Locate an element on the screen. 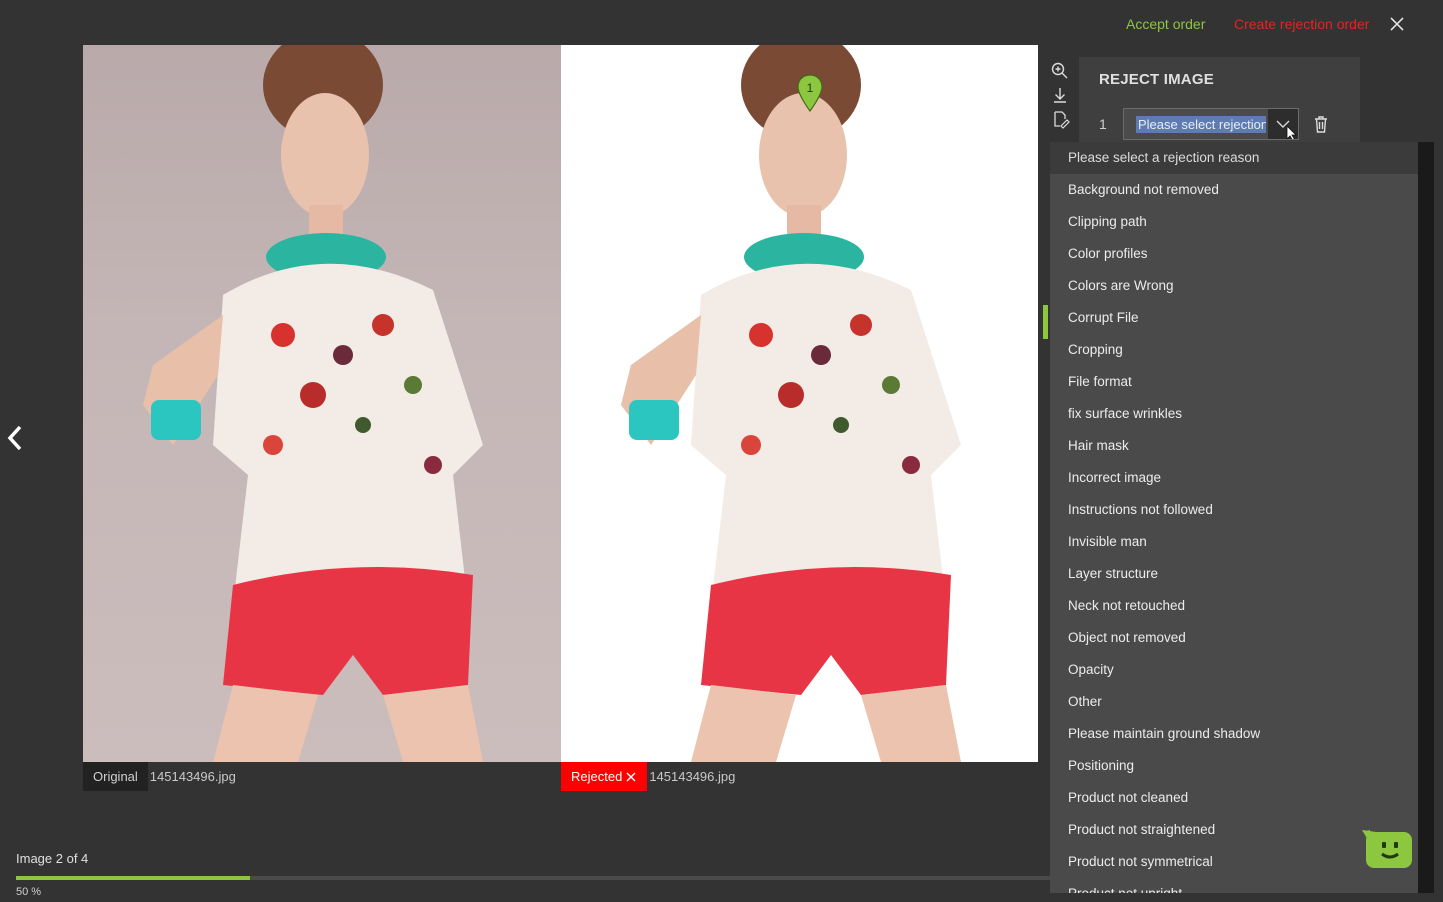  rejected-filename: 145143496.jpg is located at coordinates (692, 776).